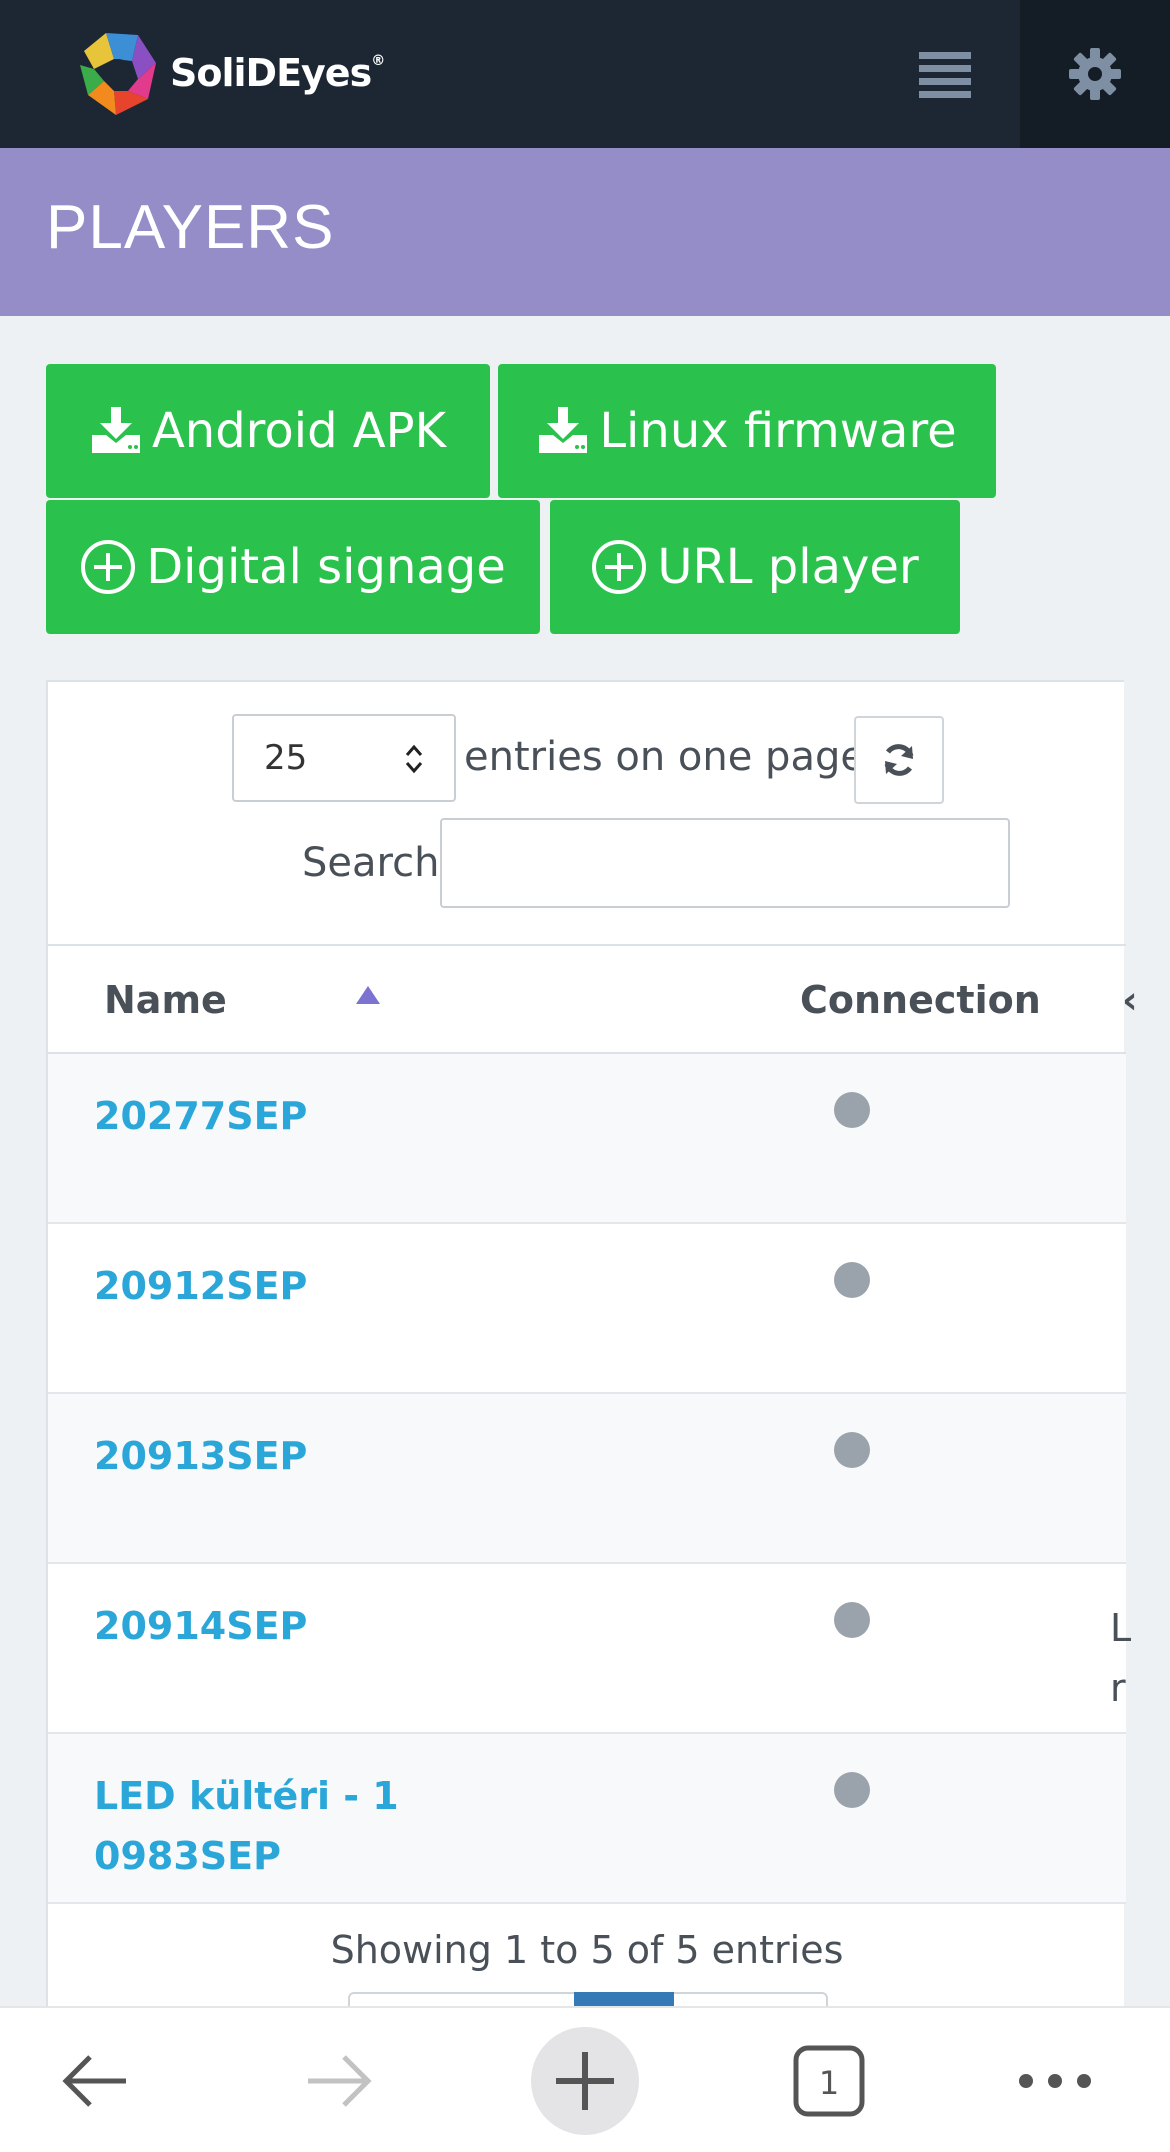 Image resolution: width=1170 pixels, height=2152 pixels. I want to click on table-row: 20914SEP Lr, so click(589, 1649).